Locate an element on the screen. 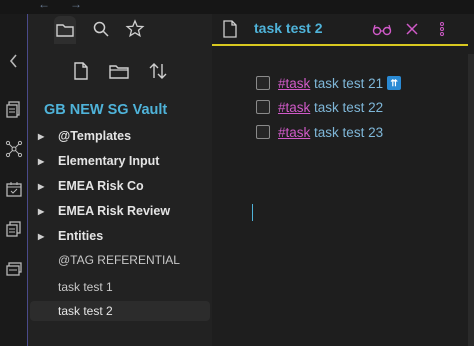 This screenshot has height=346, width=474. folder-item: ▶ EMEA Risk Co is located at coordinates (91, 186).